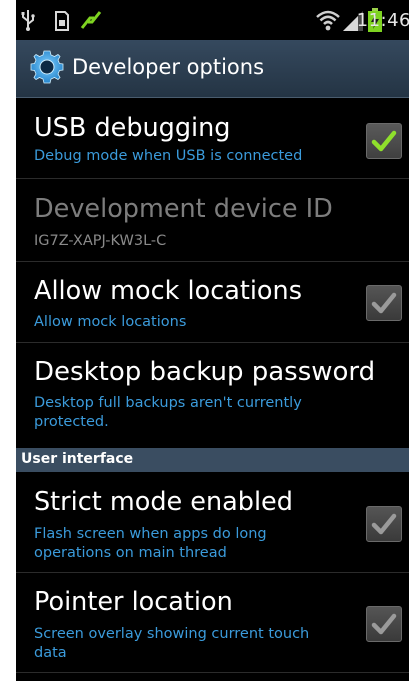 Image resolution: width=409 pixels, height=681 pixels. Describe the element at coordinates (132, 128) in the screenshot. I see `setting-title: USB debugging` at that location.